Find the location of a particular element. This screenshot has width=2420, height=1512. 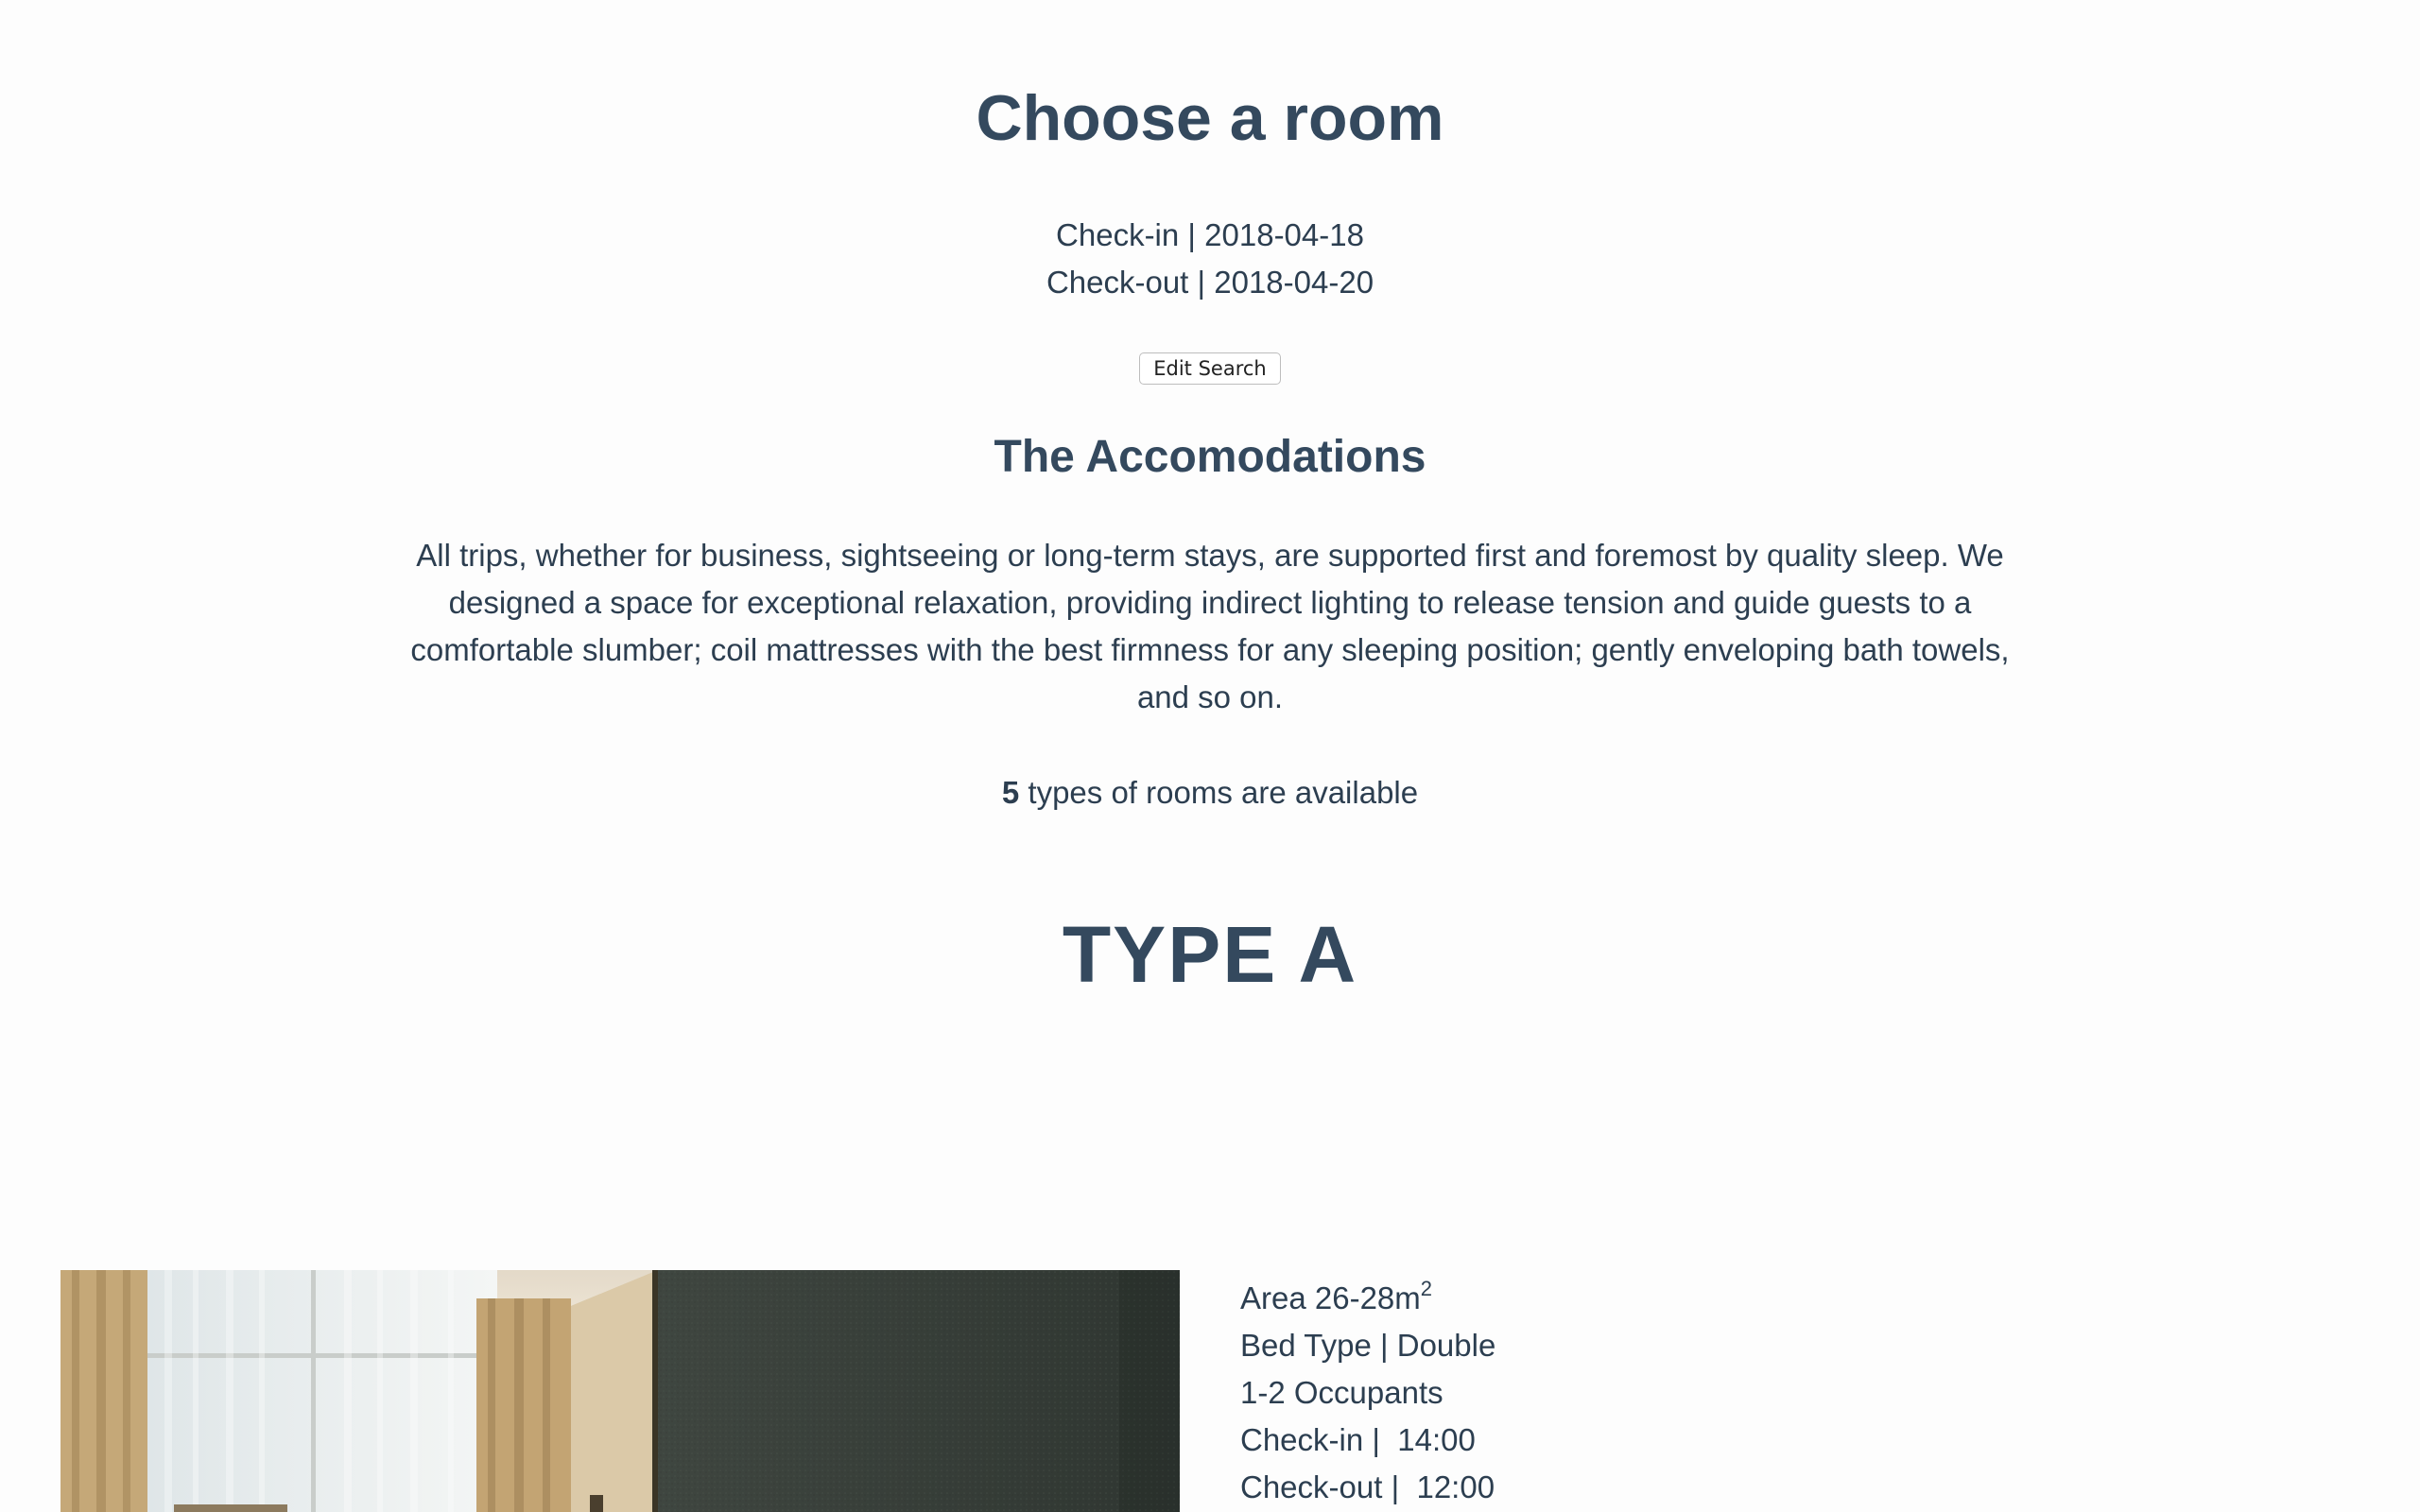

room-photo-image is located at coordinates (620, 1391).